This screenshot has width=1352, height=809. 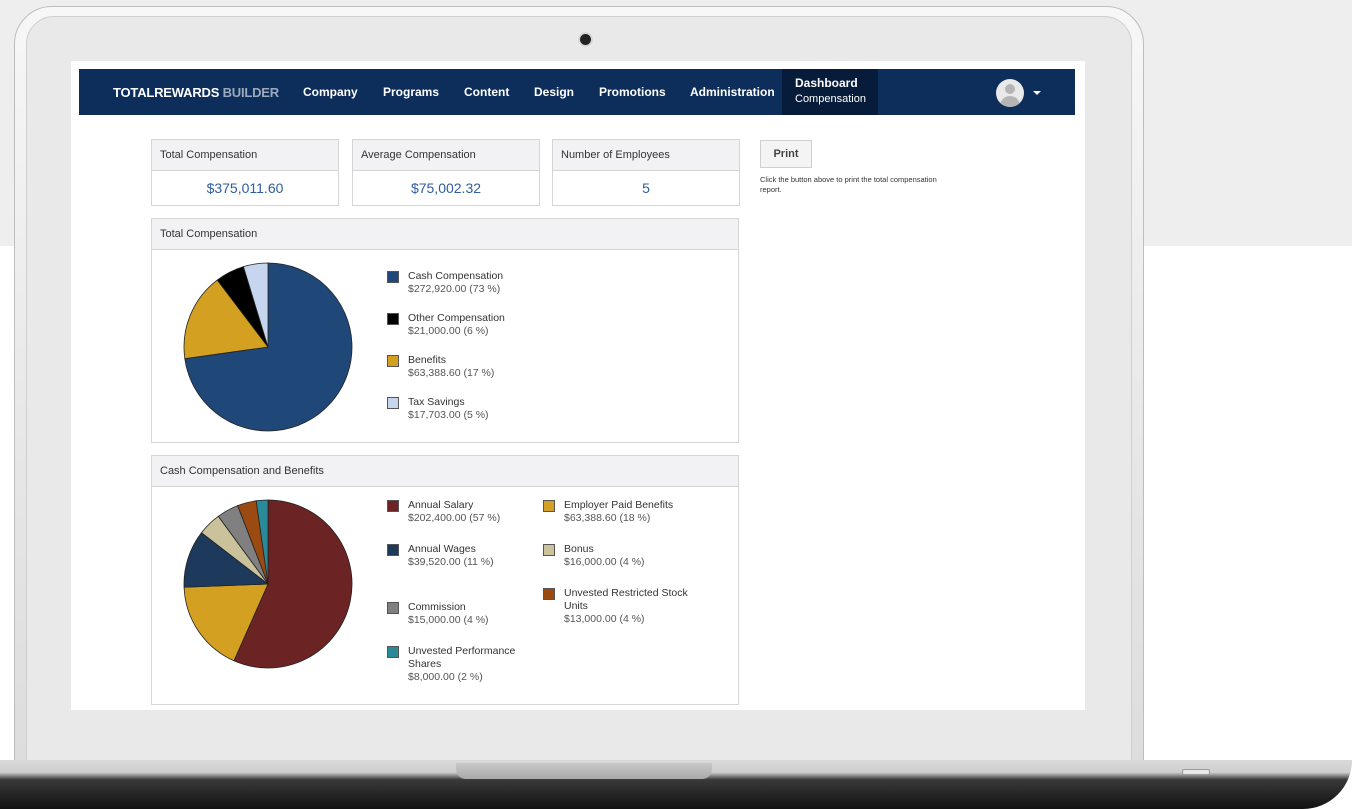 What do you see at coordinates (245, 172) in the screenshot?
I see `stat-total-compensation: Total Compensation $375,011.60` at bounding box center [245, 172].